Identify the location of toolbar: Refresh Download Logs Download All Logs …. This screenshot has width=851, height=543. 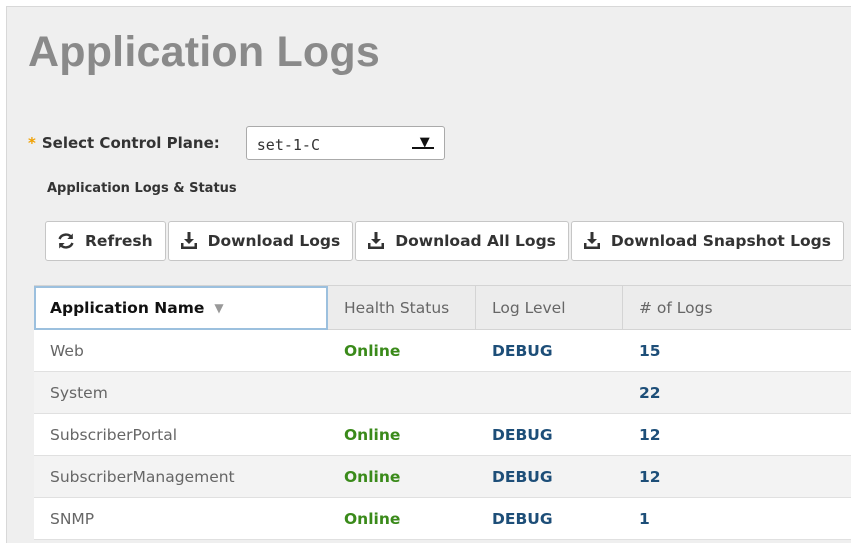
(445, 241).